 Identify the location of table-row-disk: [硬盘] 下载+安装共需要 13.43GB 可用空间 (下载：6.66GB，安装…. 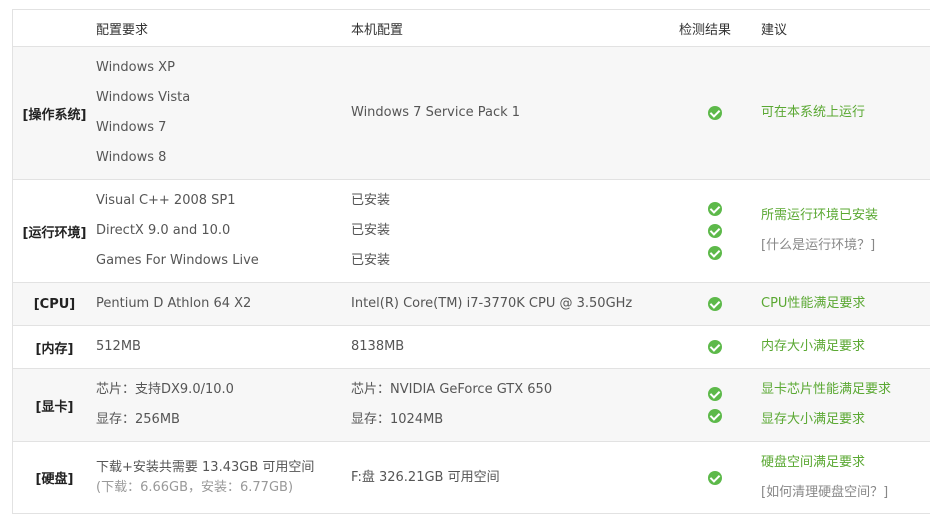
(471, 477).